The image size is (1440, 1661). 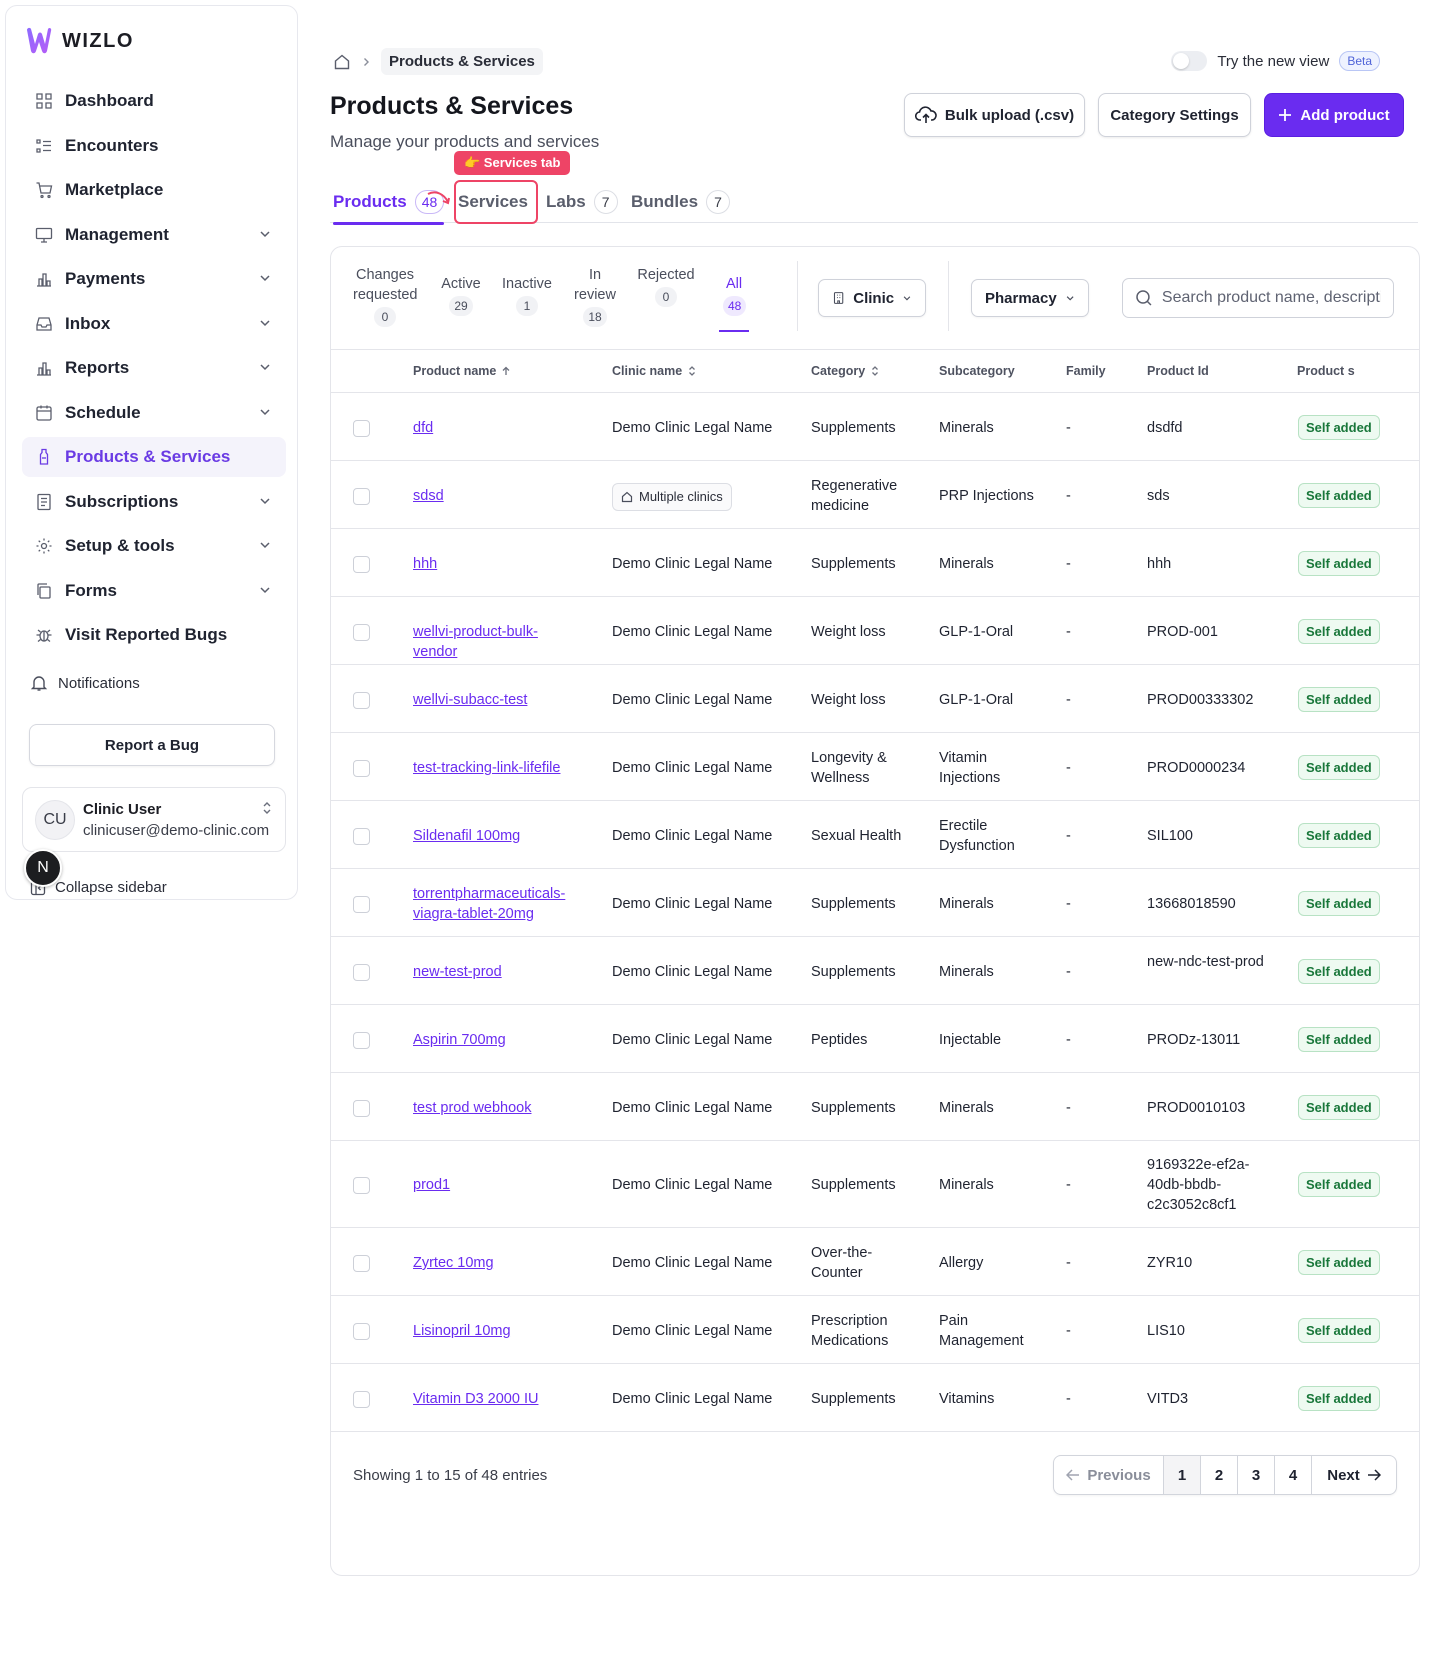 I want to click on clinic-filter: Clinic, so click(x=872, y=298).